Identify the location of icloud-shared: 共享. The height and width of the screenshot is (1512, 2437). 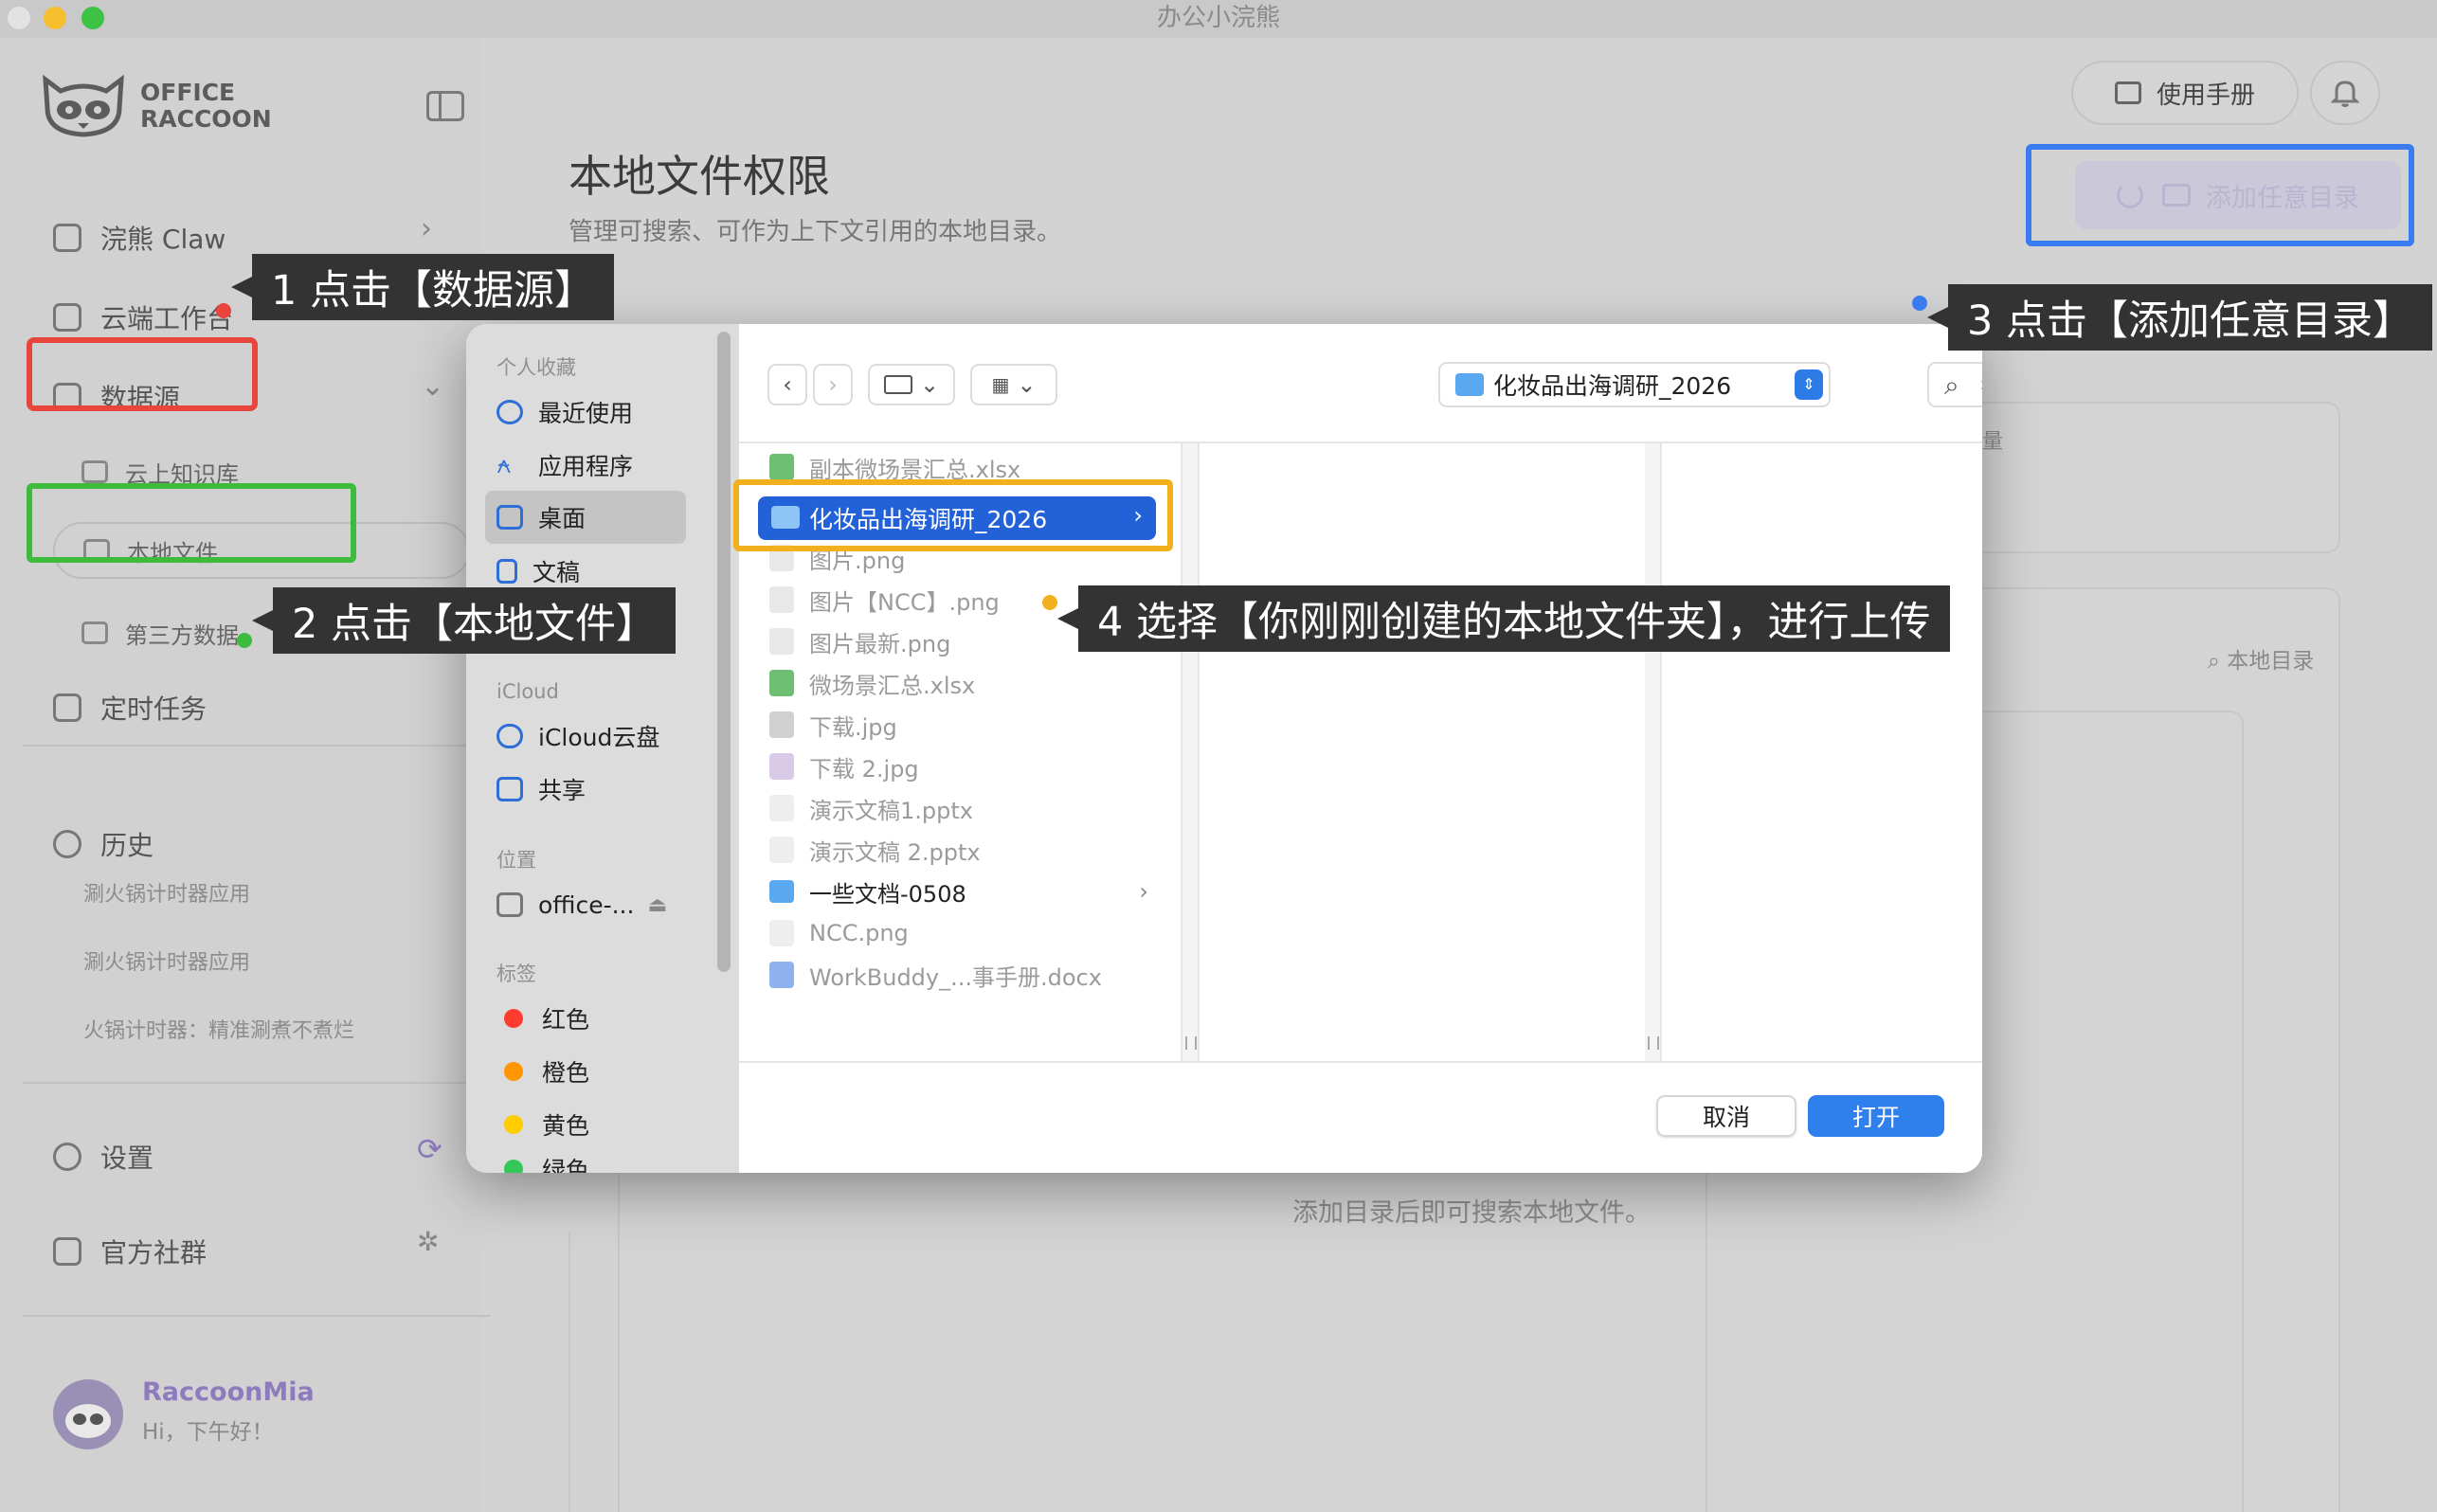
(600, 789).